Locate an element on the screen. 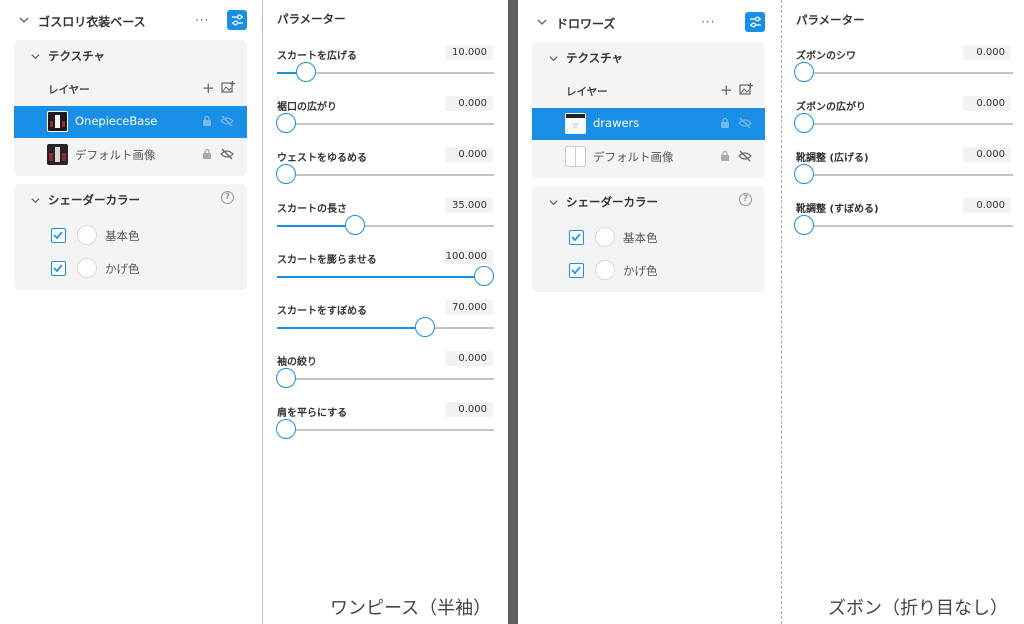 This screenshot has height=624, width=1024. parameter-label: スカートを広げる is located at coordinates (317, 56).